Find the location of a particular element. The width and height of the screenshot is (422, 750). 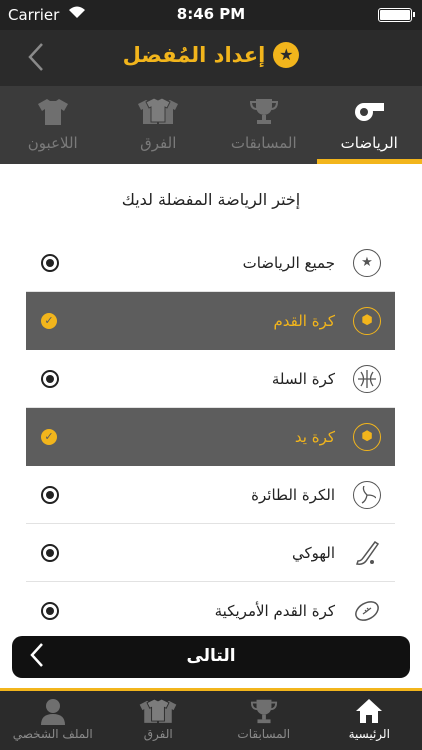

sport-label: جميع الرياضات is located at coordinates (288, 262).